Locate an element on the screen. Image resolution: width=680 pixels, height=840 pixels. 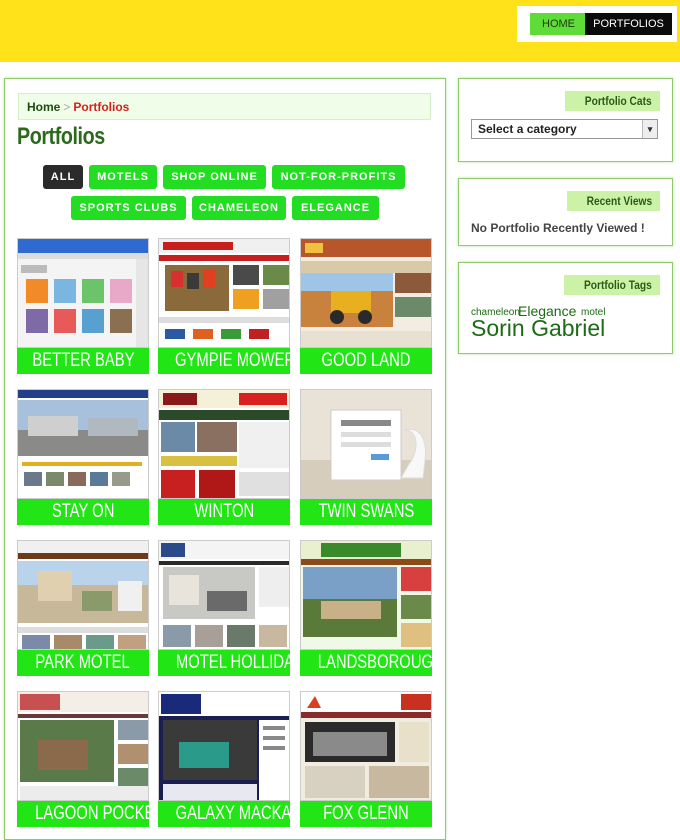
portfolio-item-better-baby: BETTER BABY is located at coordinates (83, 306).